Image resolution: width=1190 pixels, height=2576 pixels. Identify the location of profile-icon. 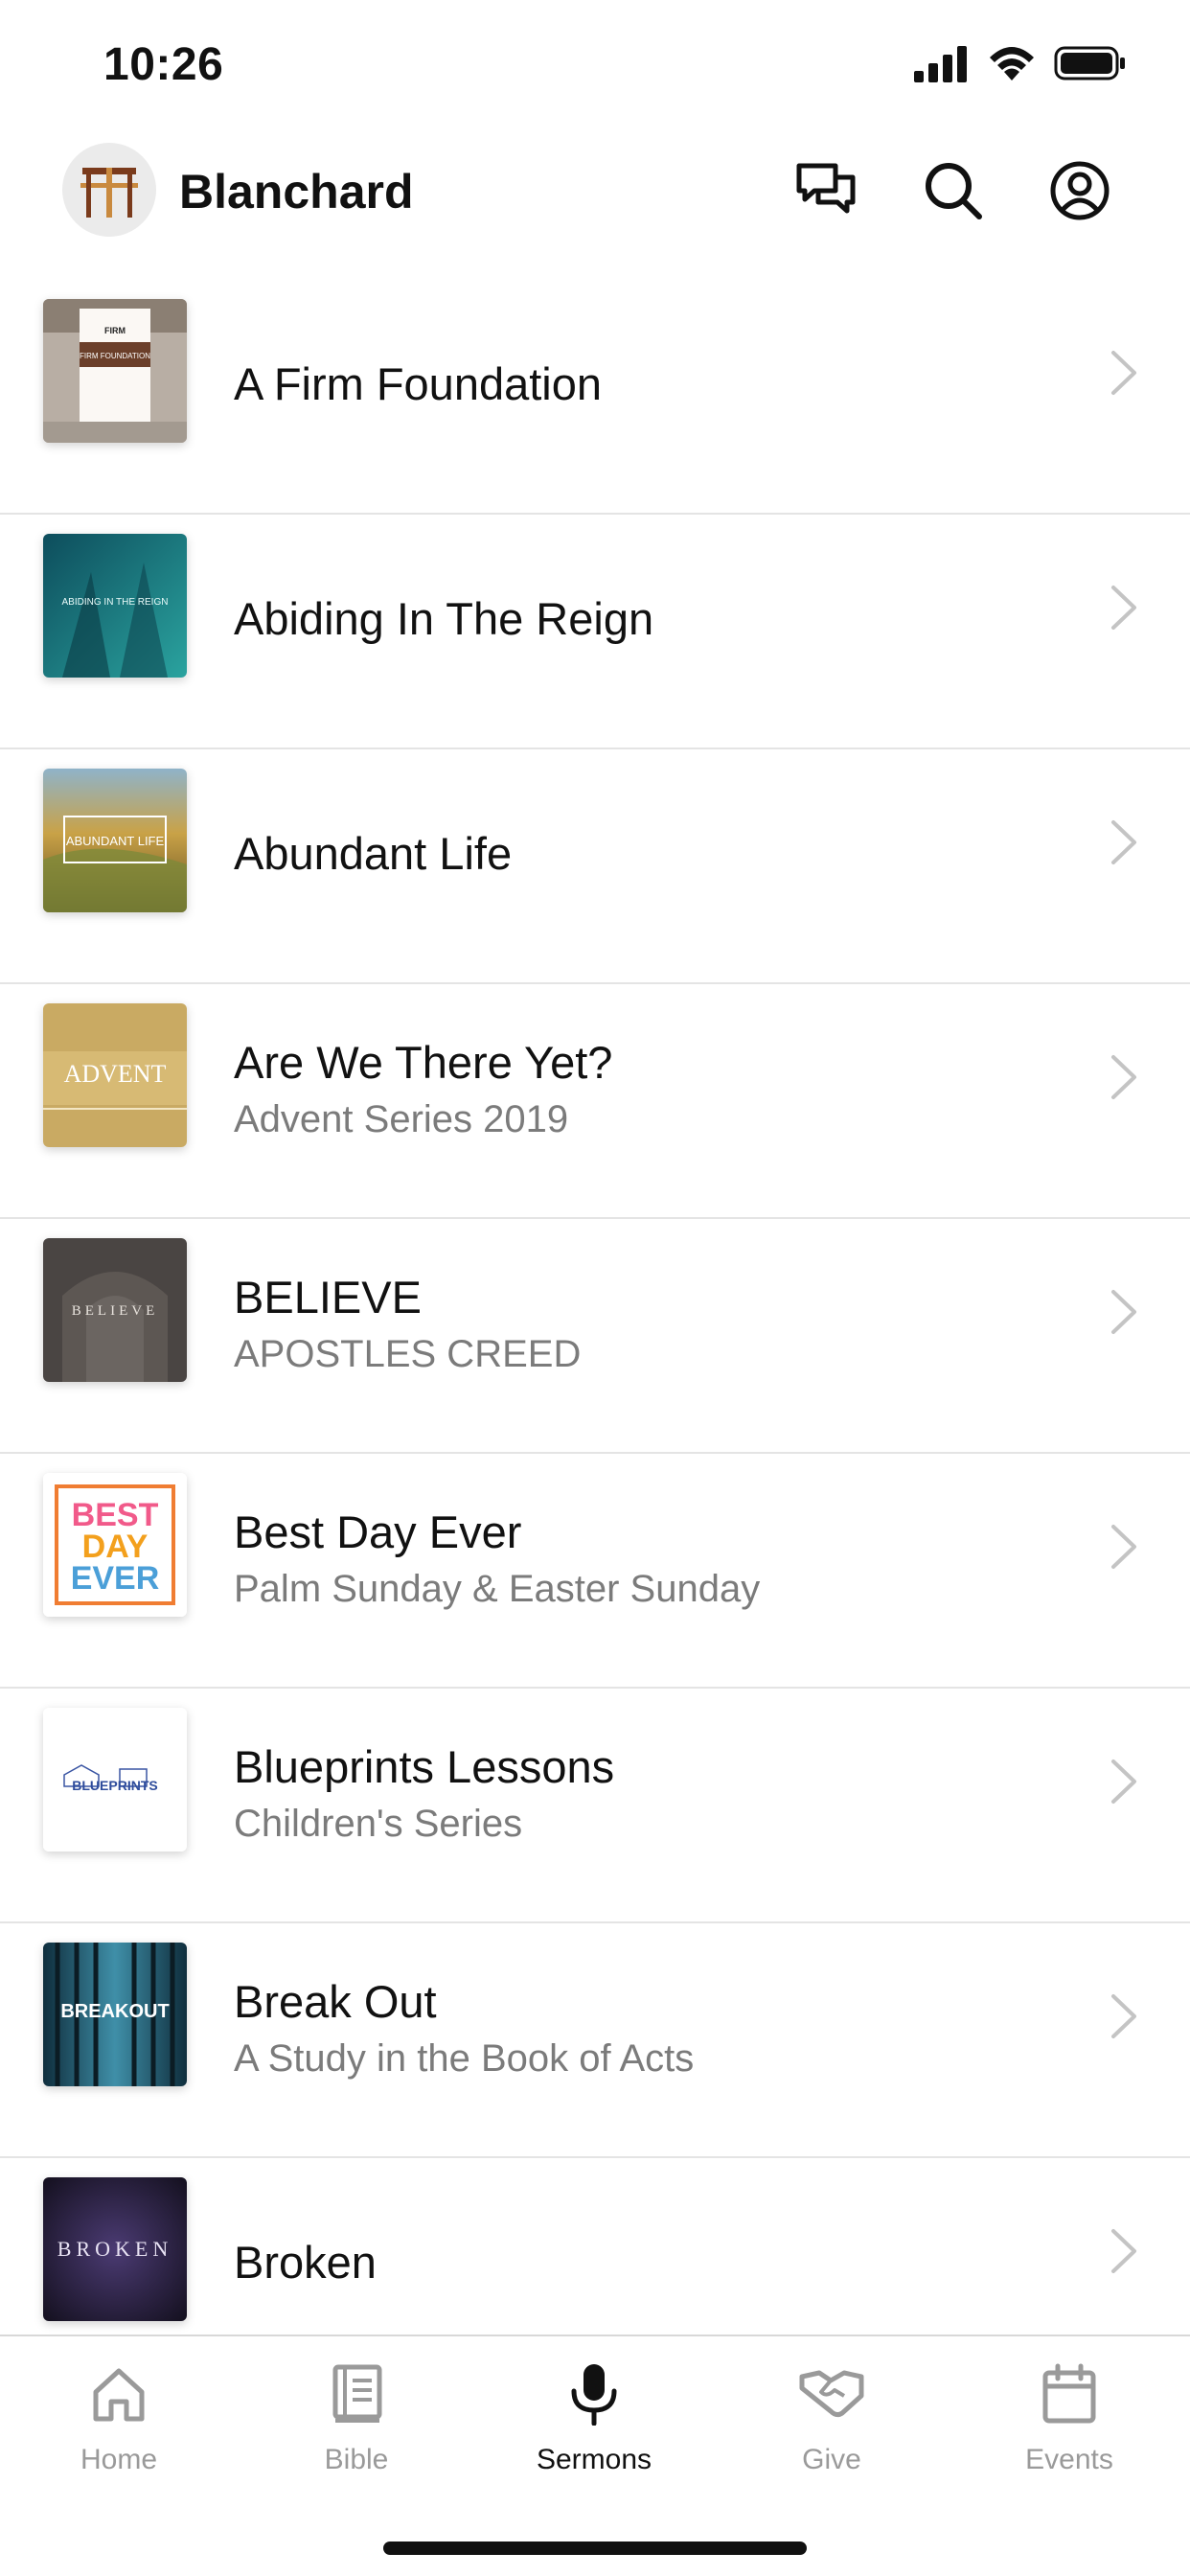
(1080, 190).